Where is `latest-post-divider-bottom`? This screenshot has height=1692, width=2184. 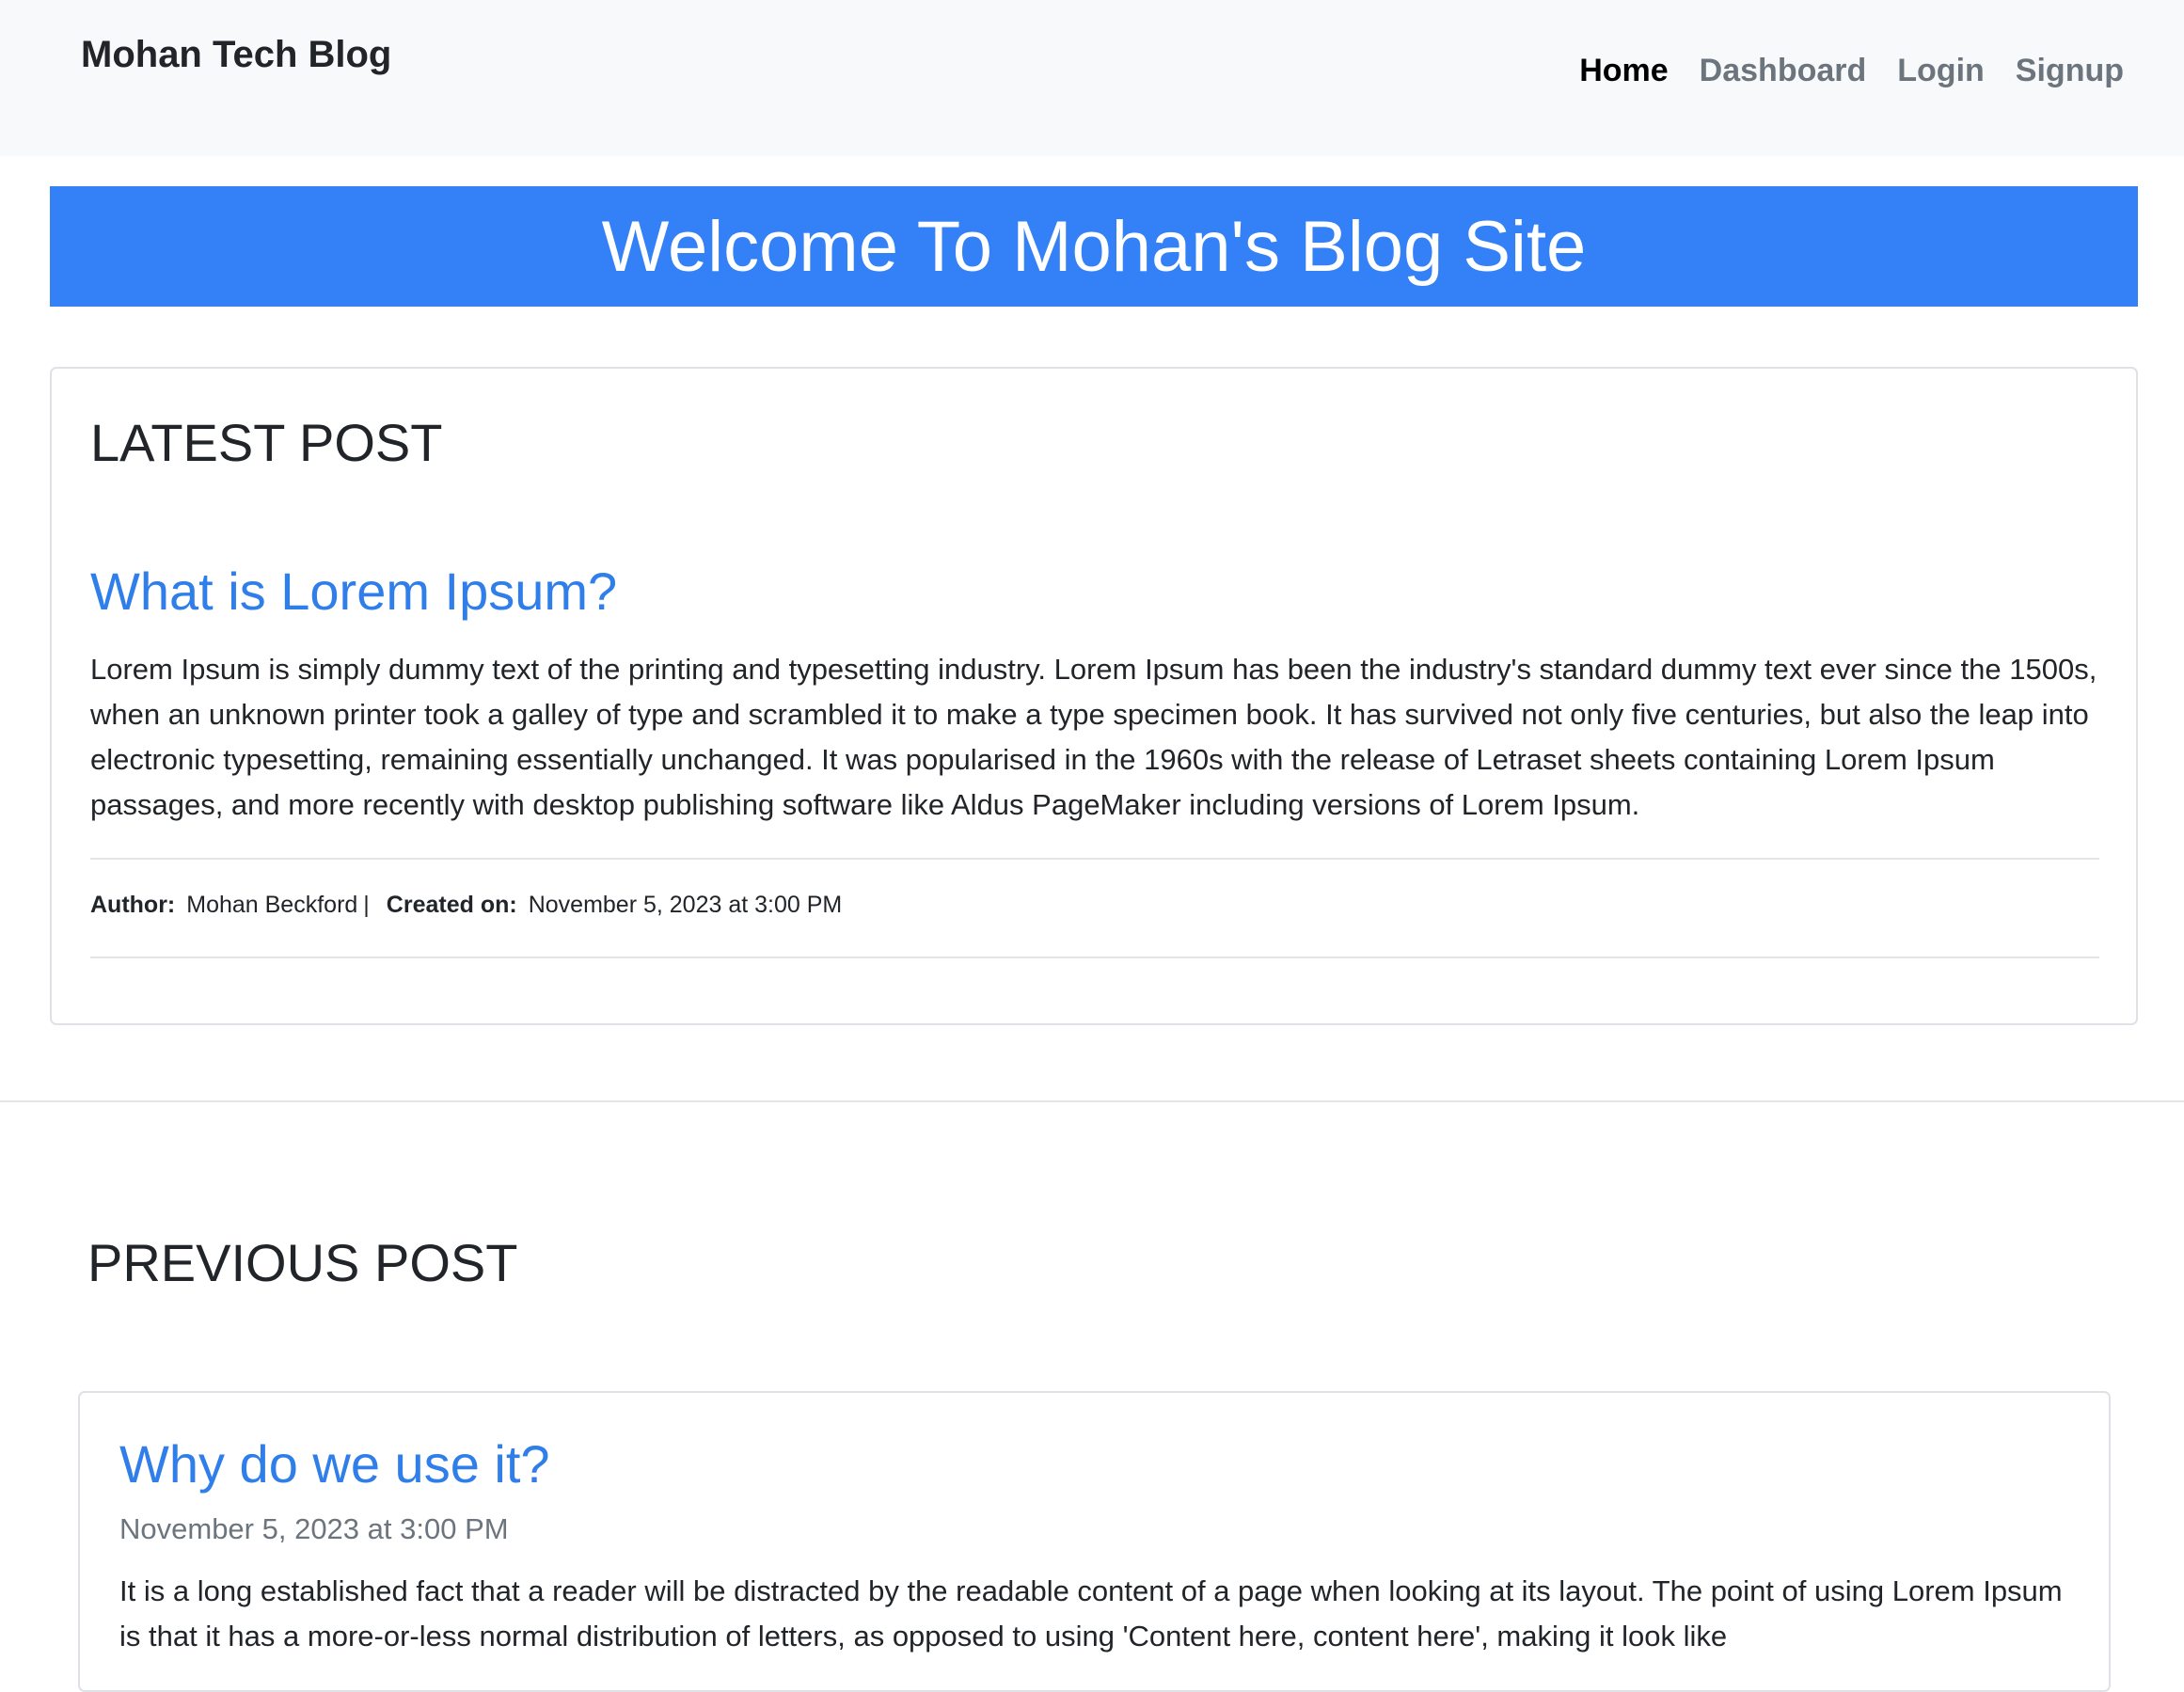
latest-post-divider-bottom is located at coordinates (1094, 957).